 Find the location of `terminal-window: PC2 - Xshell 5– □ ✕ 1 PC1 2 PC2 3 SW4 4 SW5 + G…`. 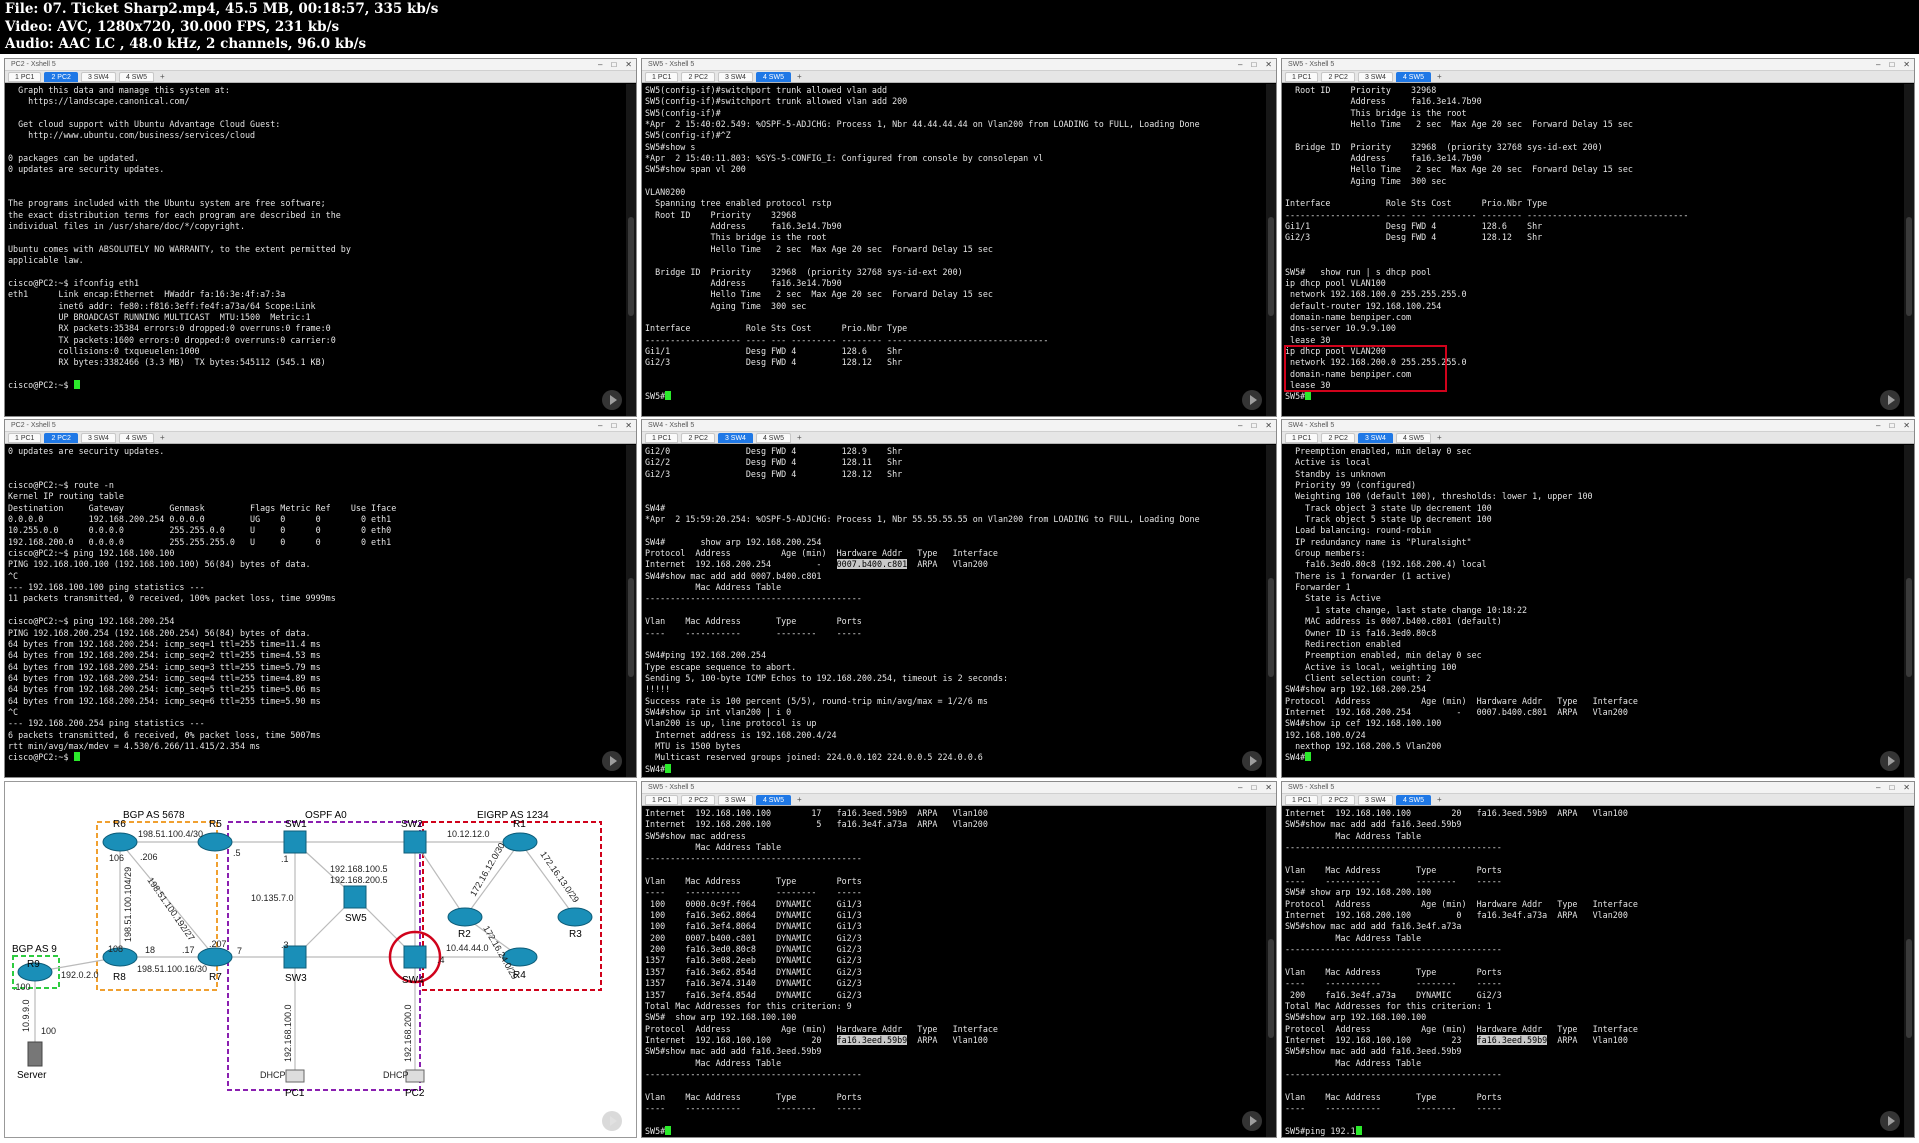

terminal-window: PC2 - Xshell 5– □ ✕ 1 PC1 2 PC2 3 SW4 4 SW5 + G… is located at coordinates (320, 237).